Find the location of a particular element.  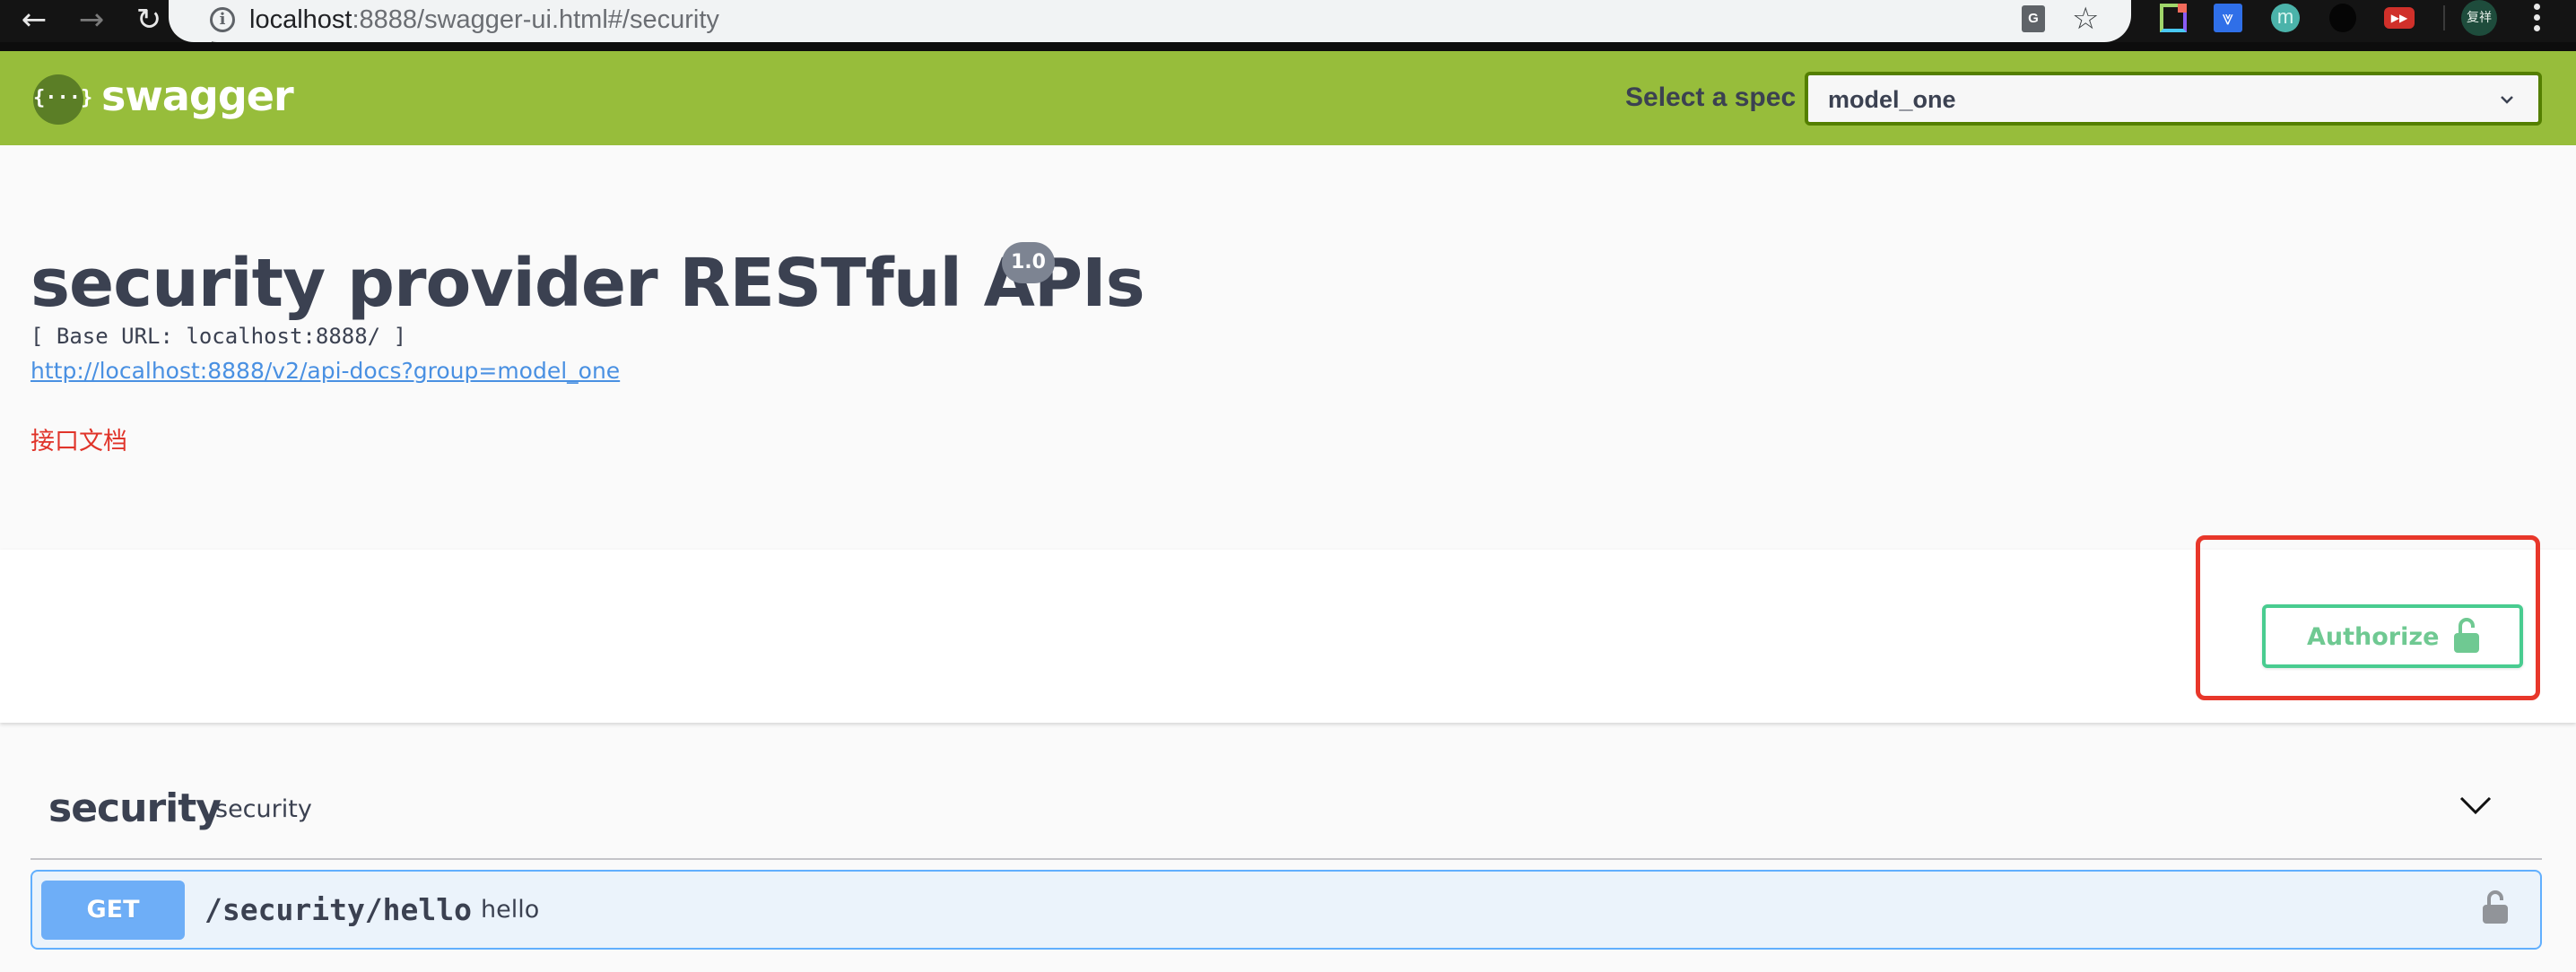

spec-select: model_one is located at coordinates (2173, 99).